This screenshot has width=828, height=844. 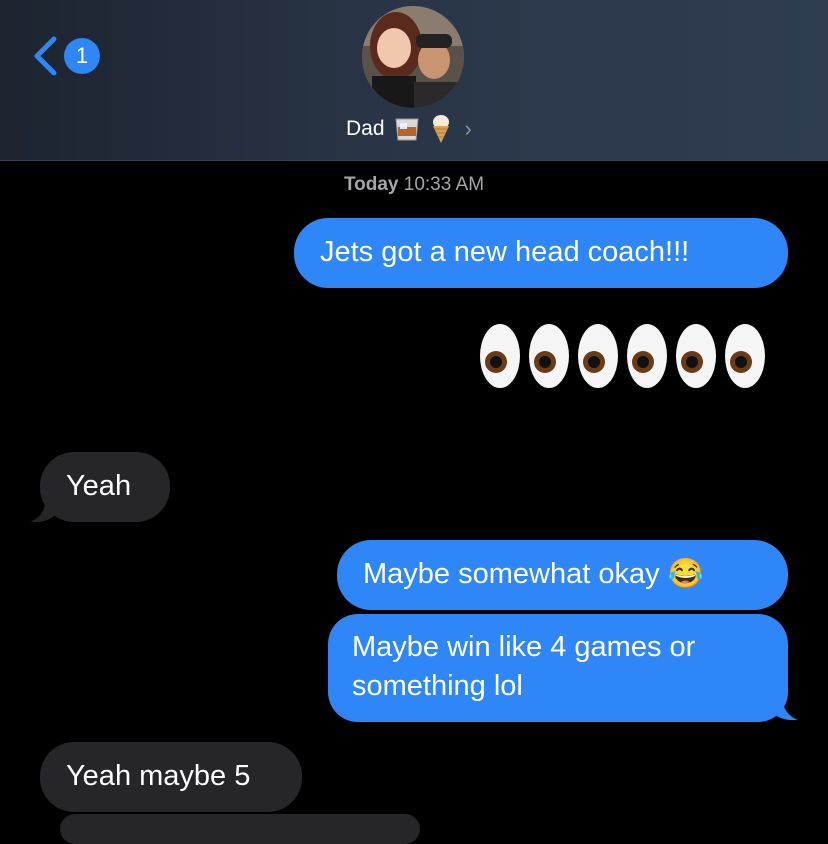 What do you see at coordinates (406, 129) in the screenshot?
I see `whiskey-glass-icon` at bounding box center [406, 129].